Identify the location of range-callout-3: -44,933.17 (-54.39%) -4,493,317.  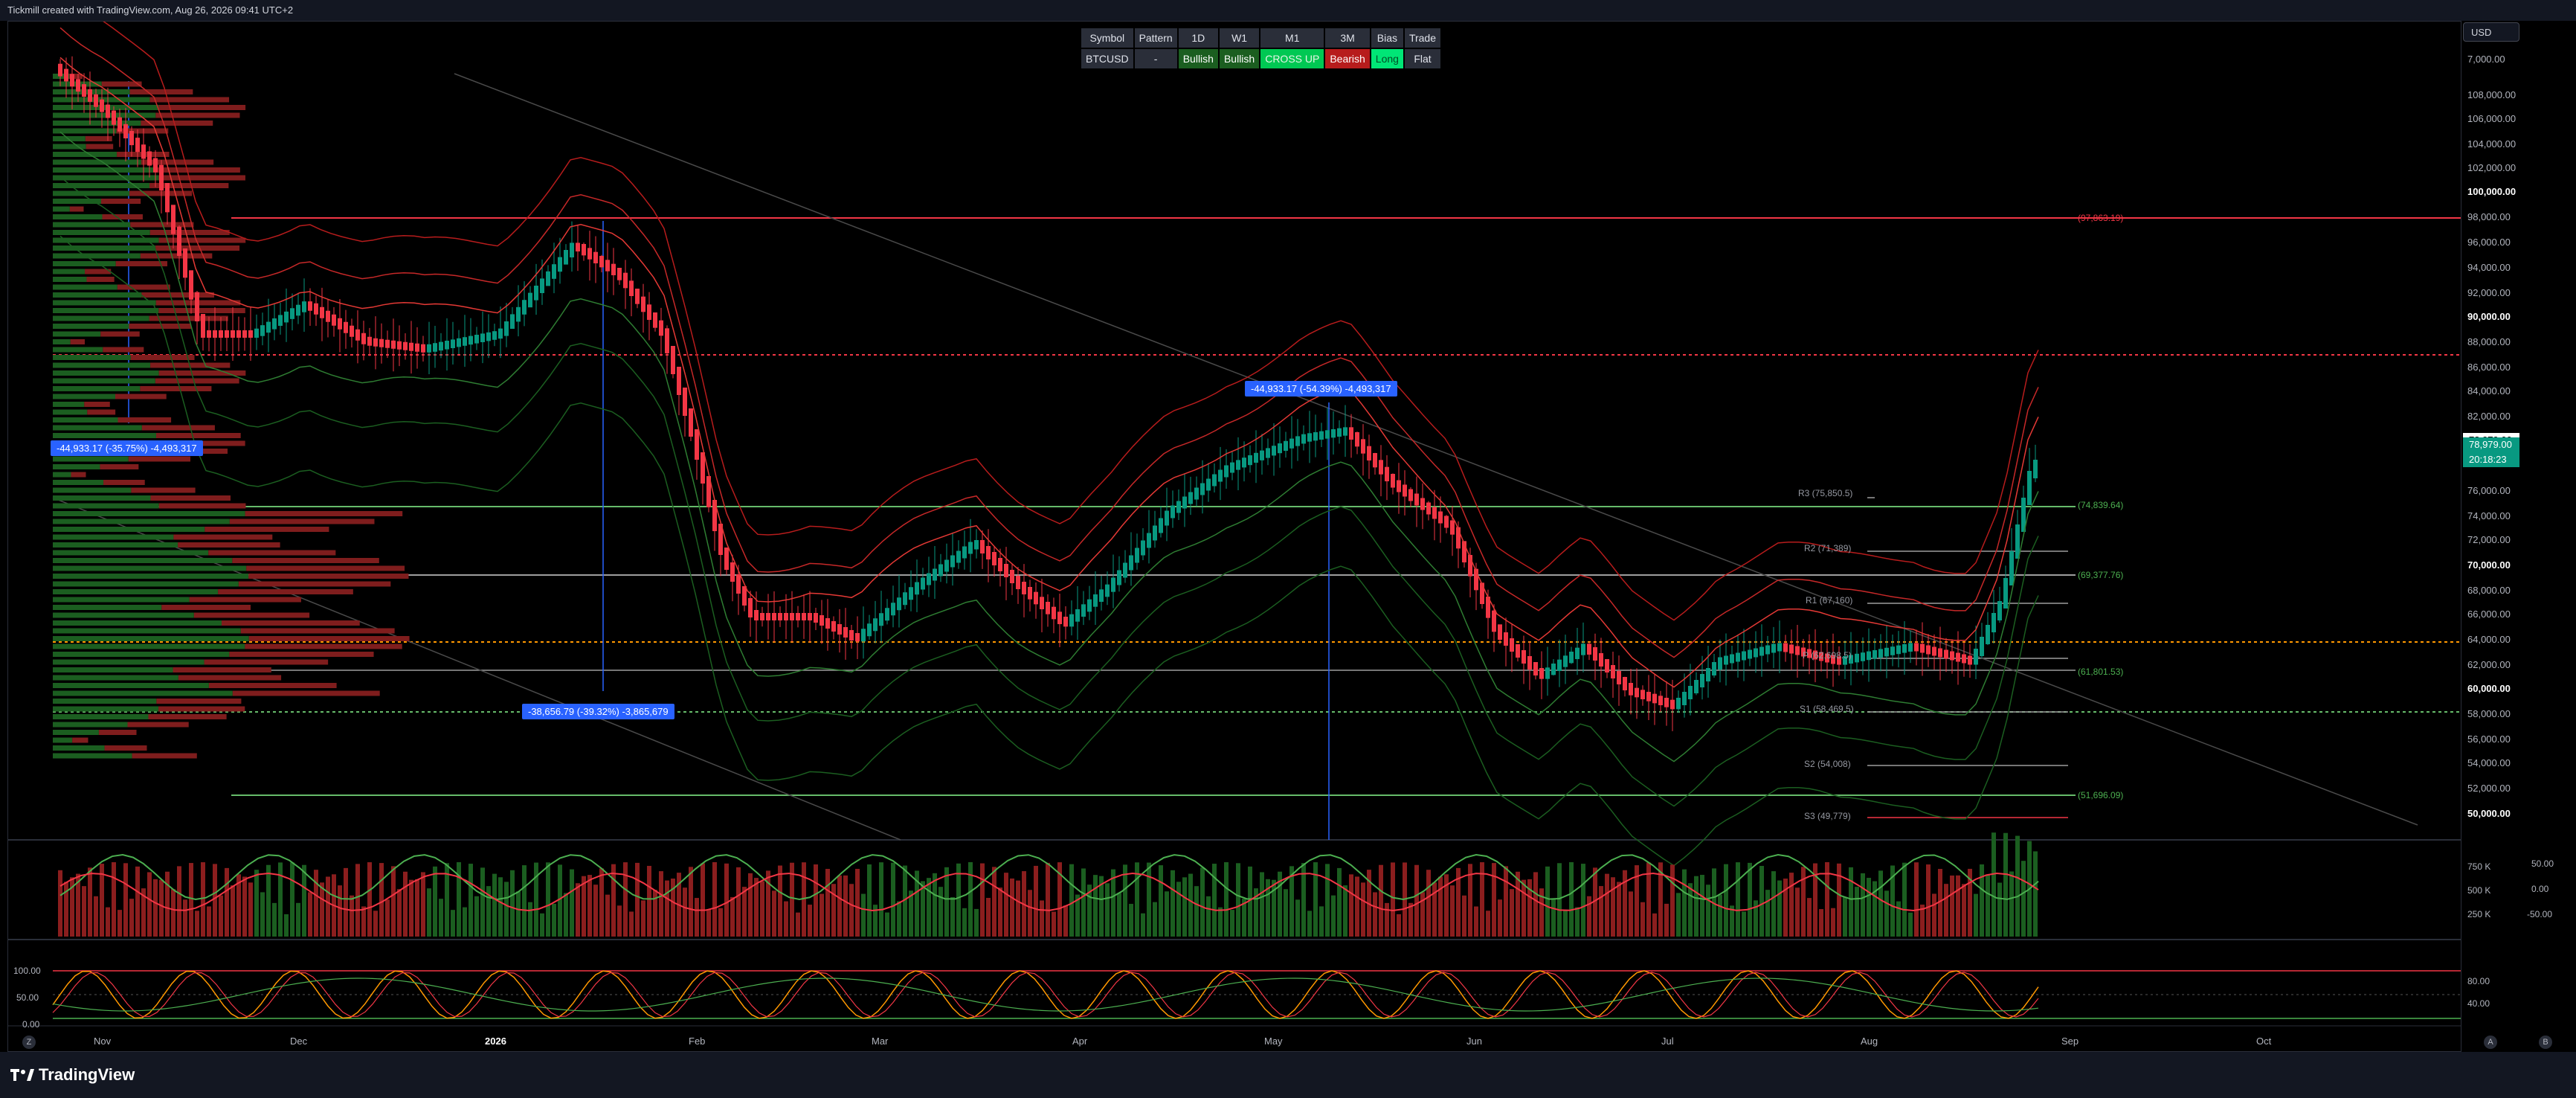
(1321, 388).